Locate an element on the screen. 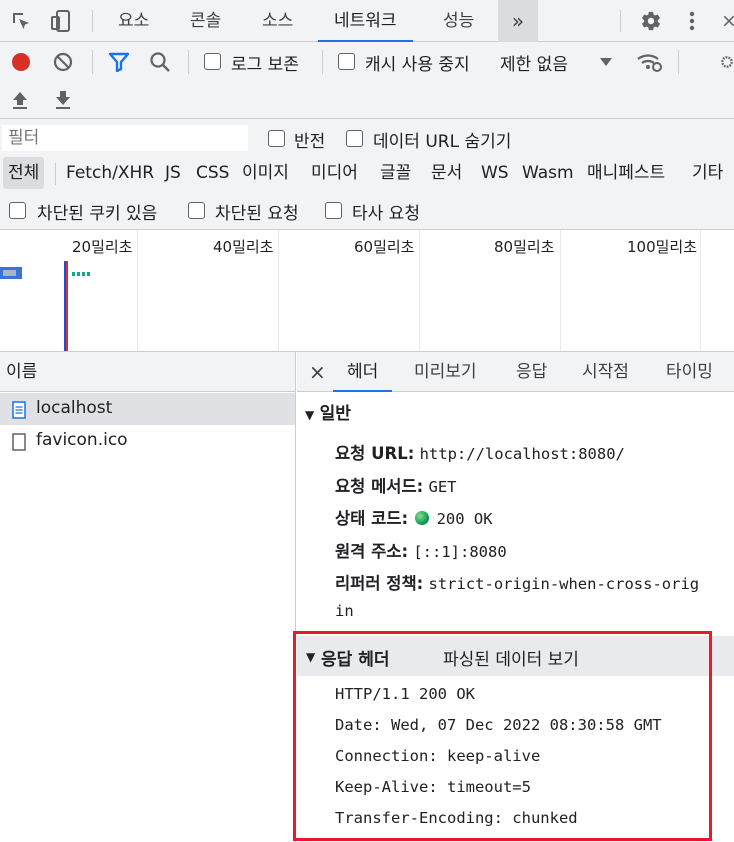  tab-network: 네트워크 is located at coordinates (365, 21).